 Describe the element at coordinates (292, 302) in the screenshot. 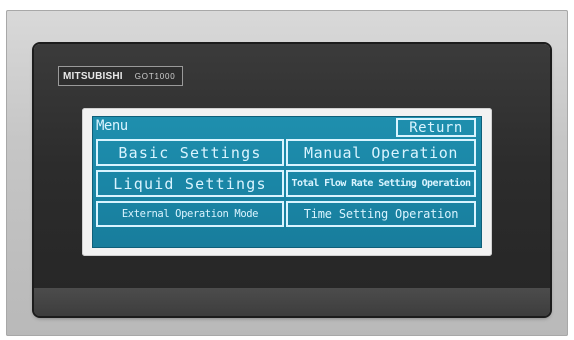

I see `panel-bottom-strip` at that location.